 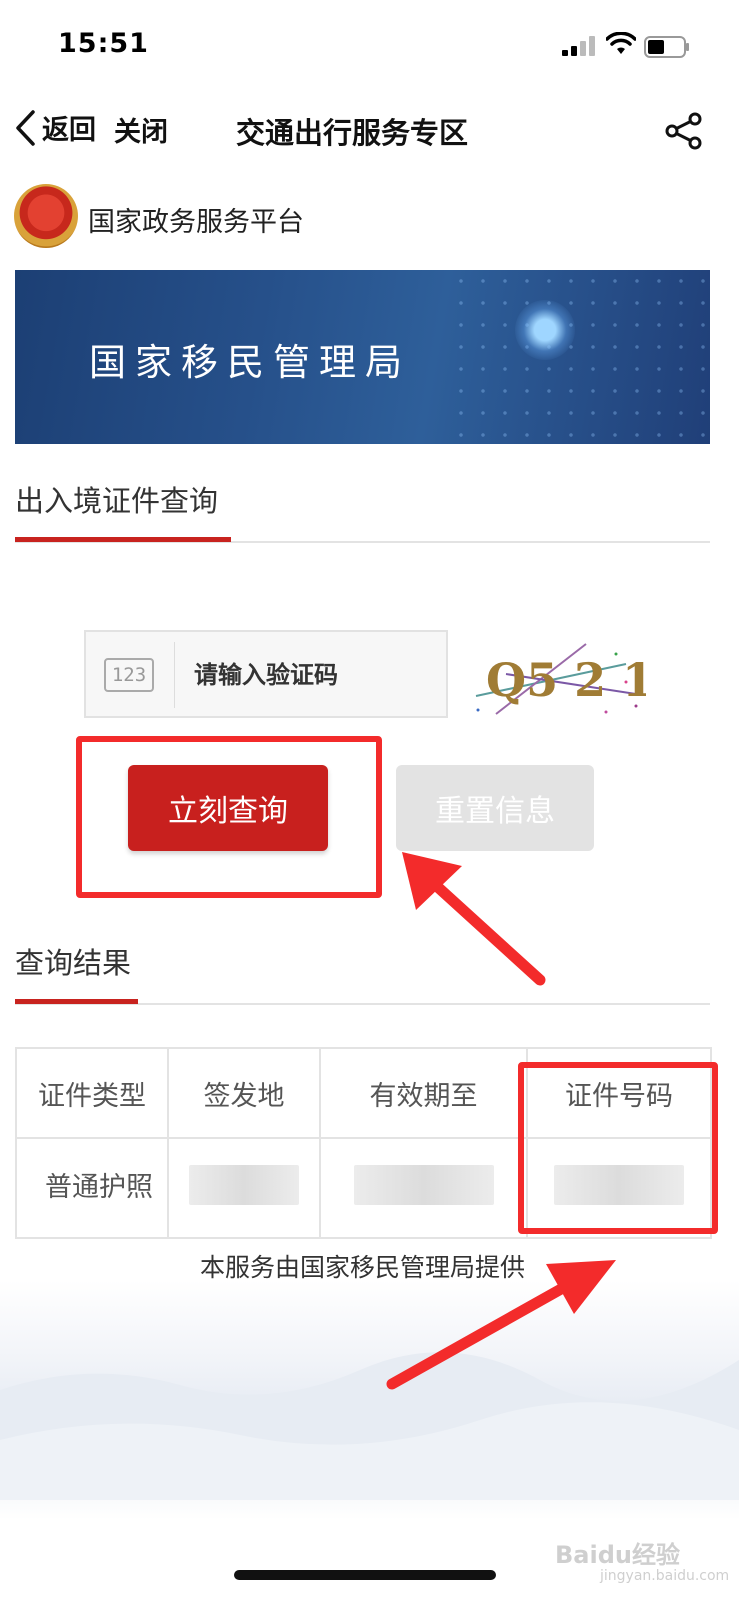 I want to click on banner-title: 国家移民管理局, so click(x=250, y=362).